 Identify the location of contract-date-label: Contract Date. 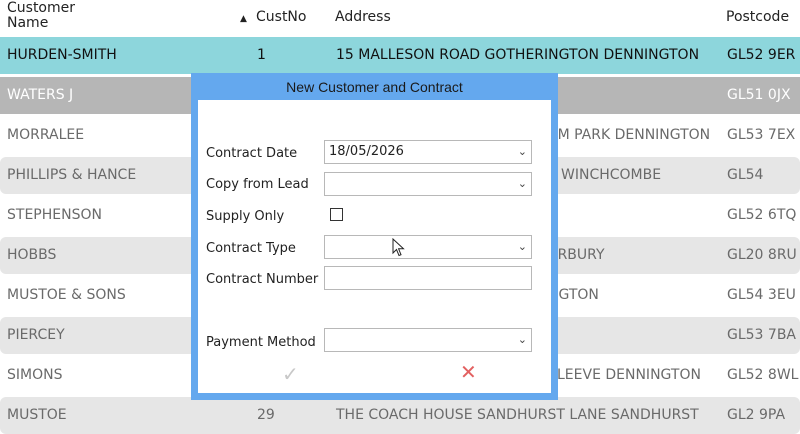
(252, 153).